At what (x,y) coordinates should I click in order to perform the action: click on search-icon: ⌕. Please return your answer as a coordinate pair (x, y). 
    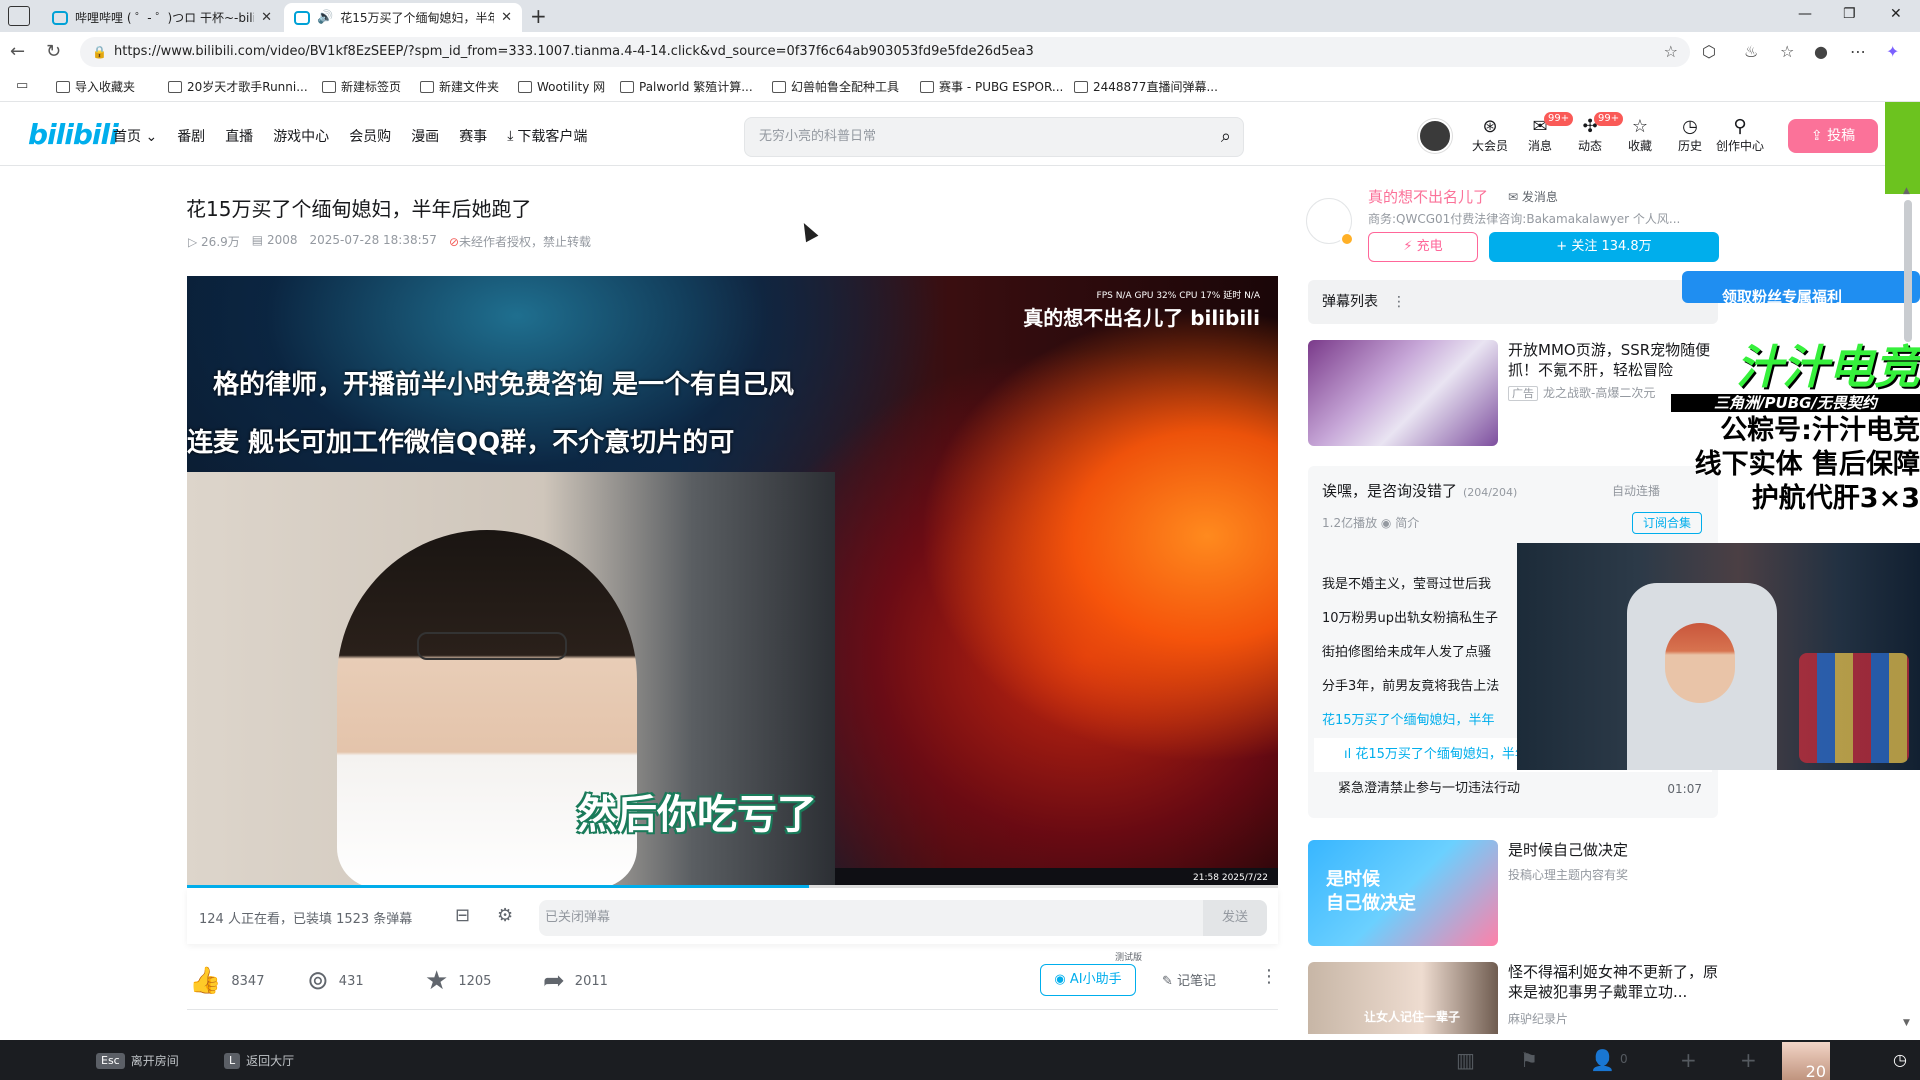
    Looking at the image, I should click on (1226, 137).